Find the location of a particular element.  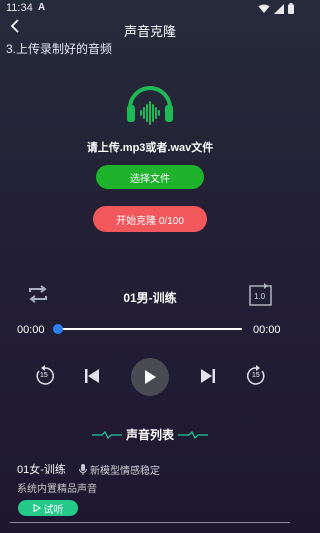

wave-decoration-right-icon is located at coordinates (193, 435).